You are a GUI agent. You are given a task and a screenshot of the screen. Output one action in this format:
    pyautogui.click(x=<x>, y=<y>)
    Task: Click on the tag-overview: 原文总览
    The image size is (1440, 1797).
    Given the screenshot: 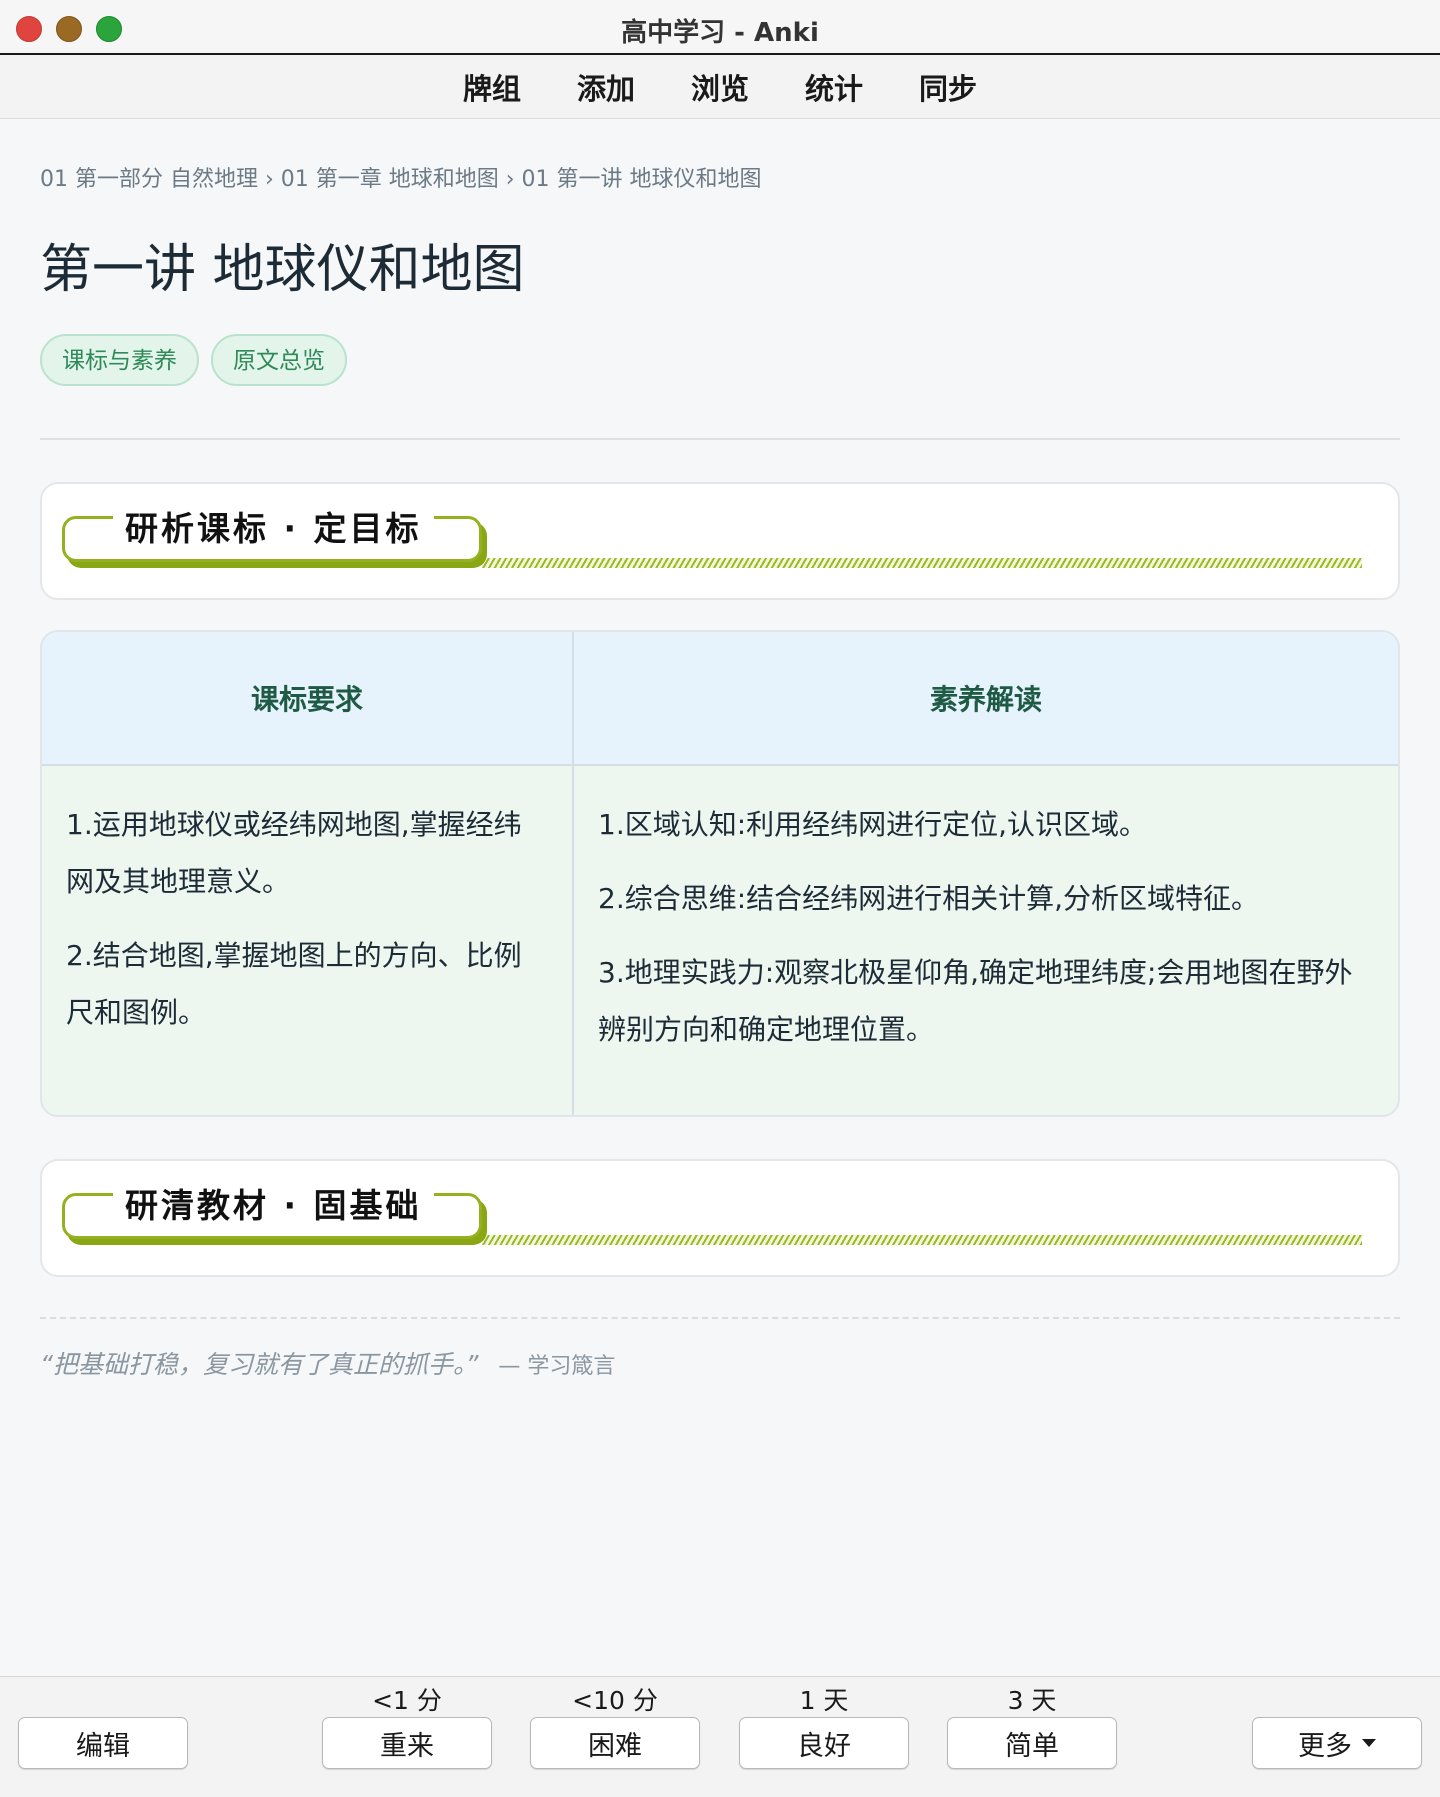 What is the action you would take?
    pyautogui.click(x=279, y=360)
    